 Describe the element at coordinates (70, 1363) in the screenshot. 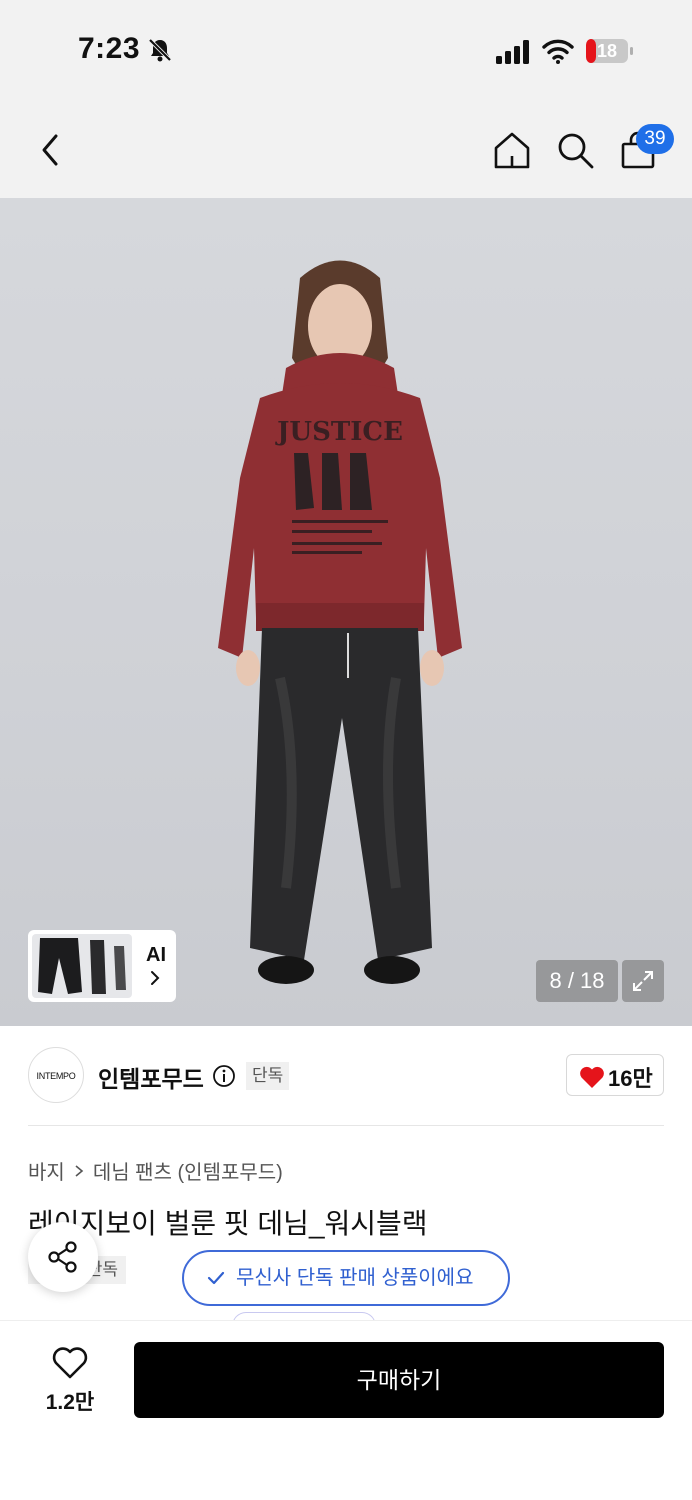

I see `heart-outline-icon` at that location.